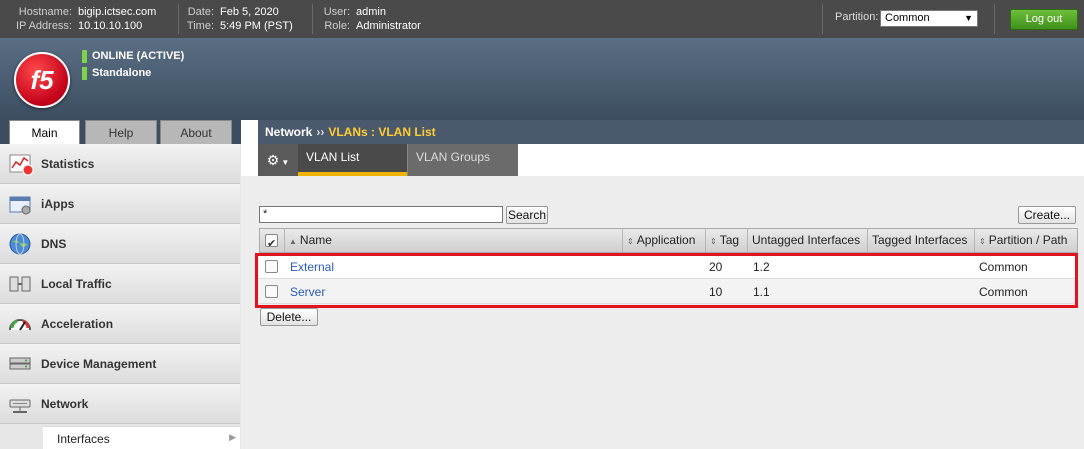 This screenshot has width=1084, height=449. What do you see at coordinates (20, 325) in the screenshot?
I see `gauge-icon` at bounding box center [20, 325].